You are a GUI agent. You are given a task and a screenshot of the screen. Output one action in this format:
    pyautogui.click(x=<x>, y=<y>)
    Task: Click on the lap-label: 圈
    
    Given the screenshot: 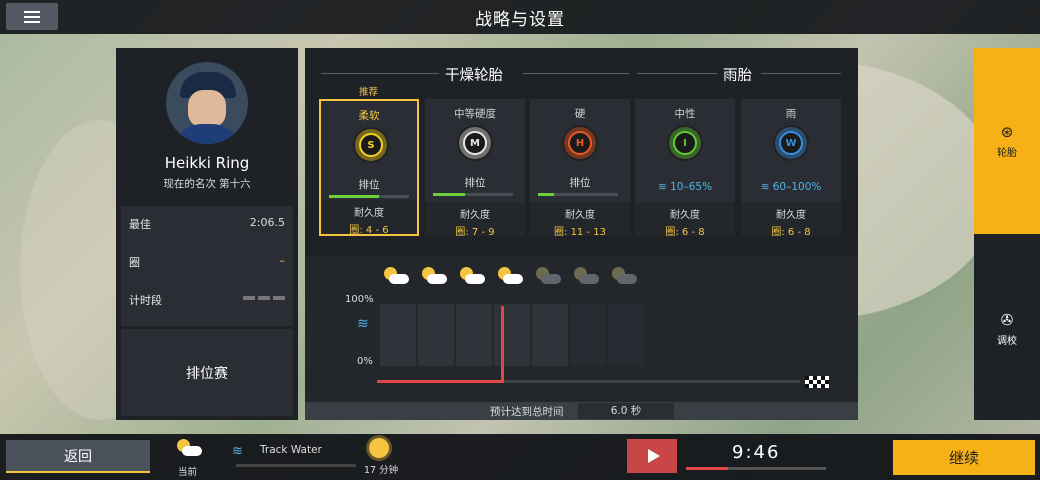 What is the action you would take?
    pyautogui.click(x=134, y=262)
    